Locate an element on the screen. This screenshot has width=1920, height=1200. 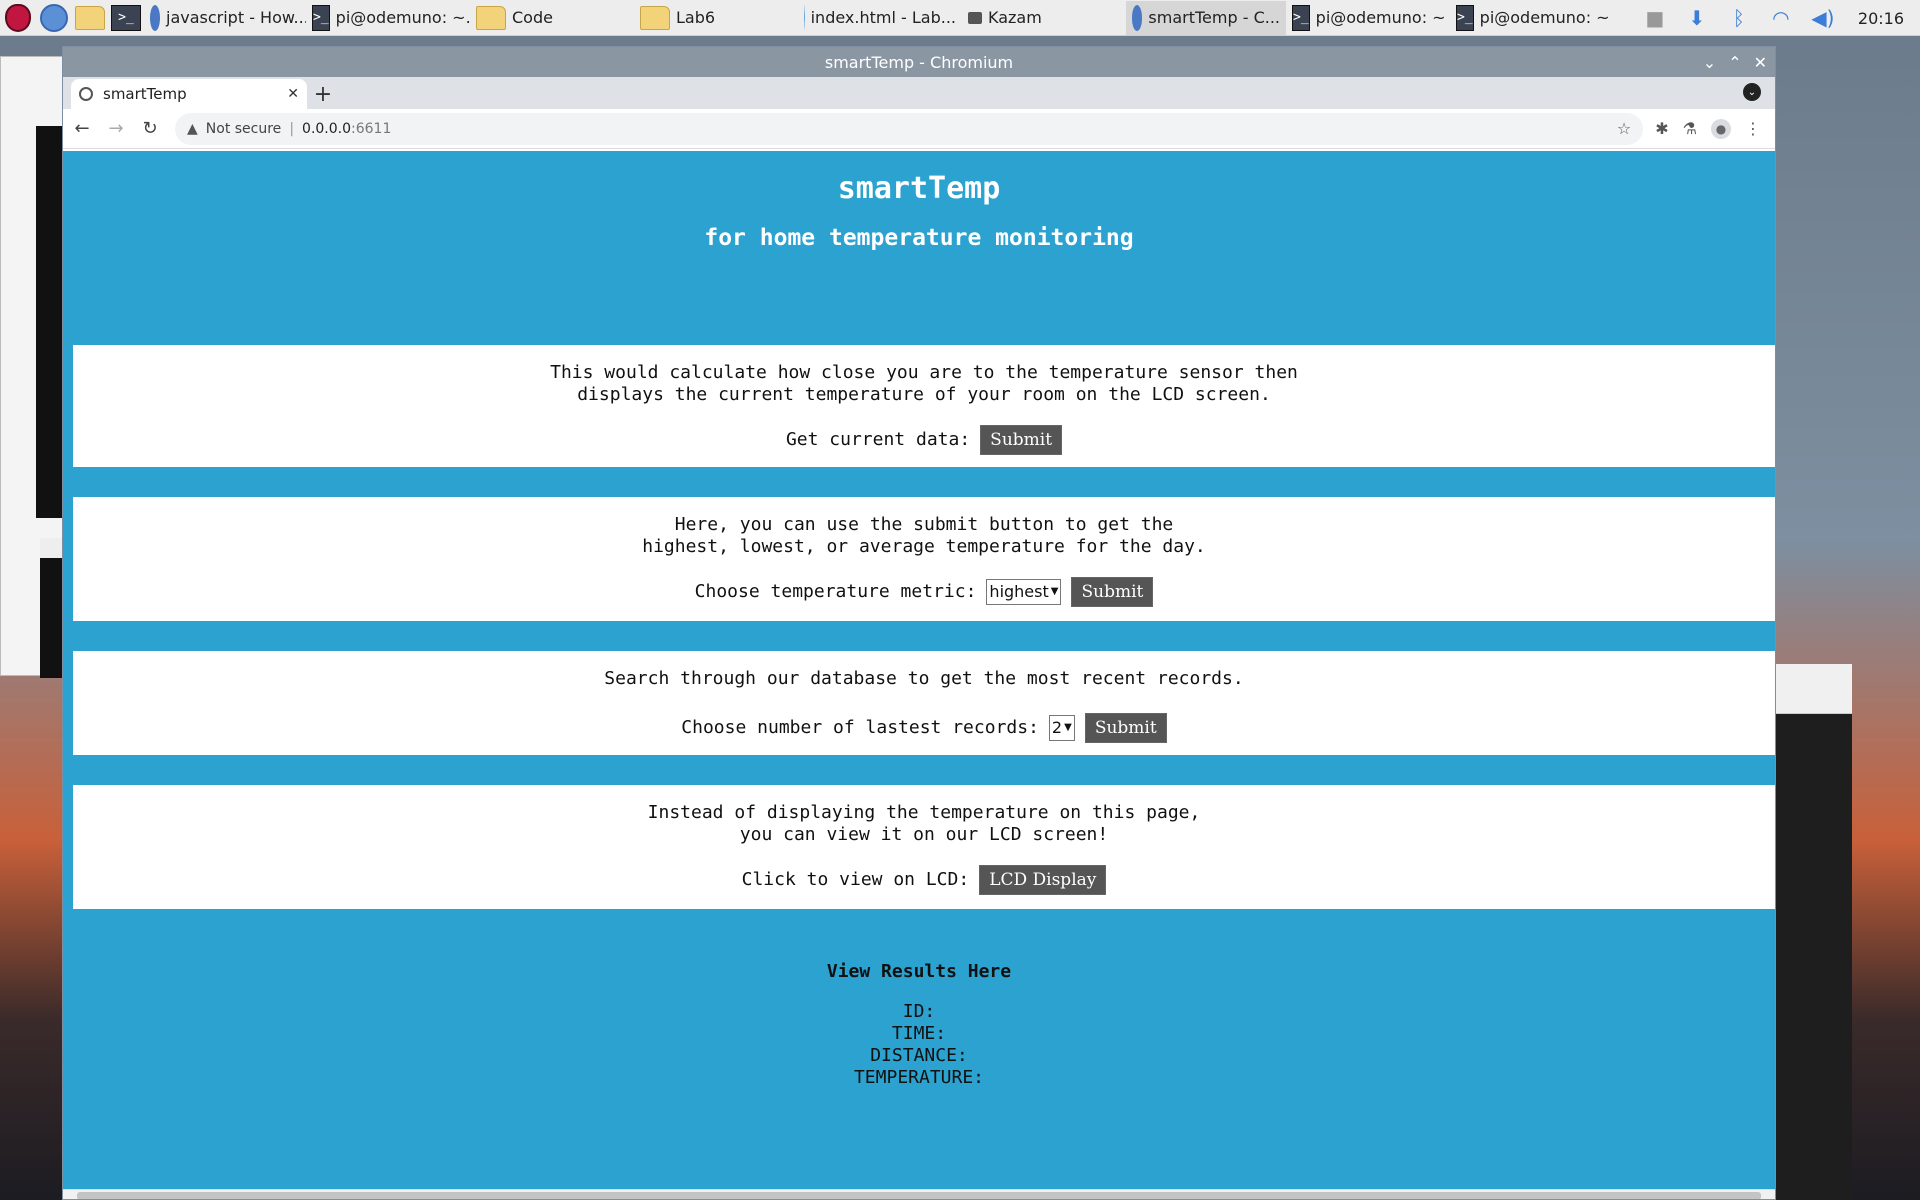
close-icon: ✕ is located at coordinates (1760, 62).